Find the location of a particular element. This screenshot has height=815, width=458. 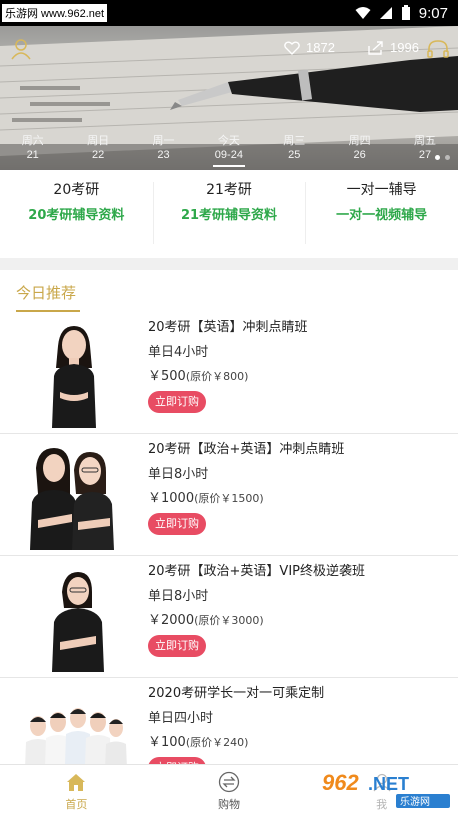

course-name: 20考研【政治+英语】冲刺点睛班 is located at coordinates (246, 449).